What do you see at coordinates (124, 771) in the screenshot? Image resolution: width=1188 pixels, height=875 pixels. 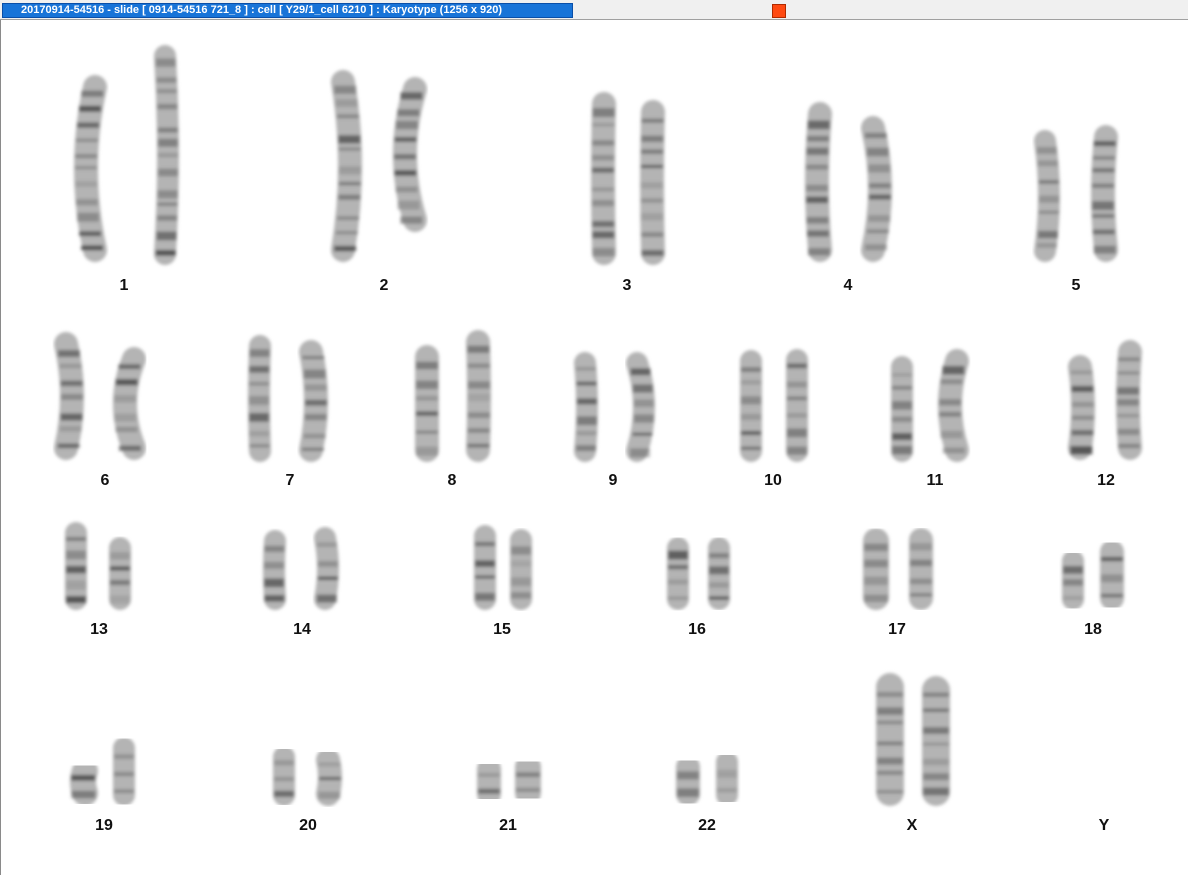 I see `chromosome-19-b` at bounding box center [124, 771].